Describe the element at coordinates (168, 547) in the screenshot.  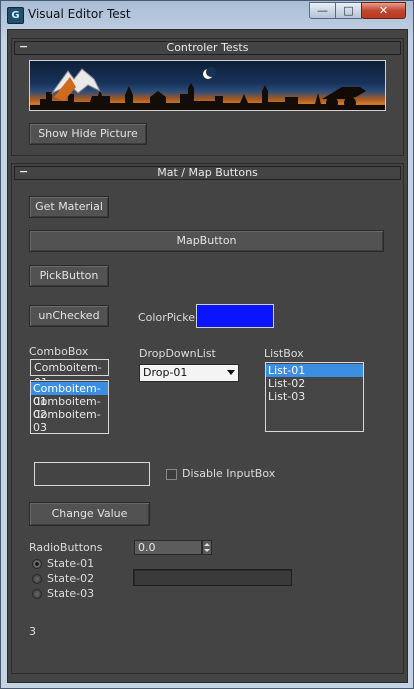
I see `spinner-field: 0.0` at that location.